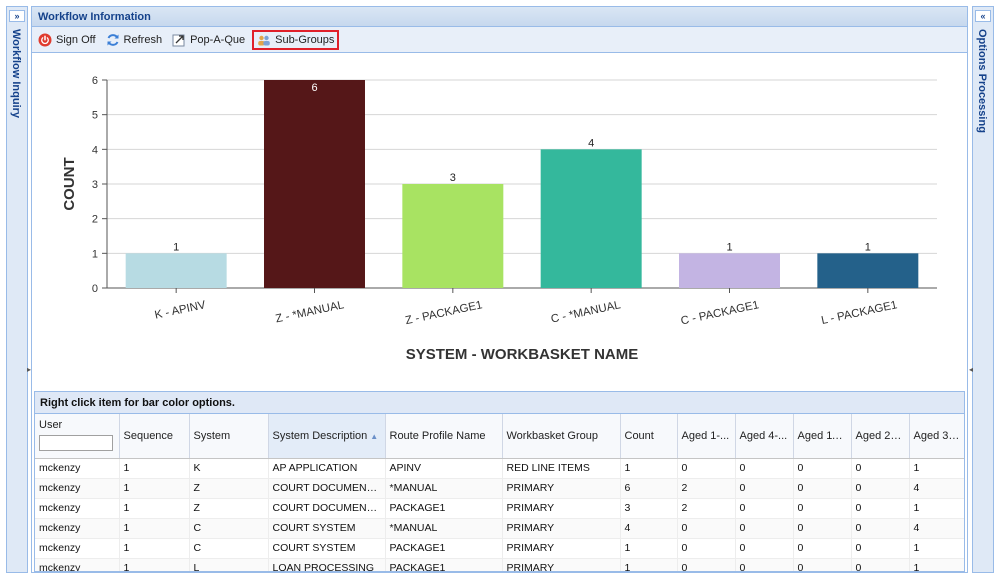 This screenshot has width=1000, height=577. What do you see at coordinates (95, 185) in the screenshot?
I see `y-tick-label: 3` at bounding box center [95, 185].